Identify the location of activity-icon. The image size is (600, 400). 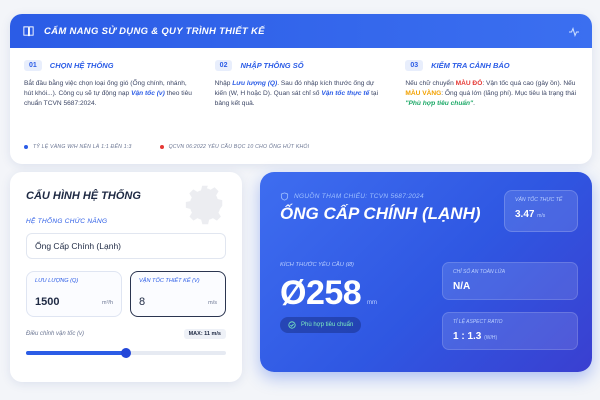
(574, 31).